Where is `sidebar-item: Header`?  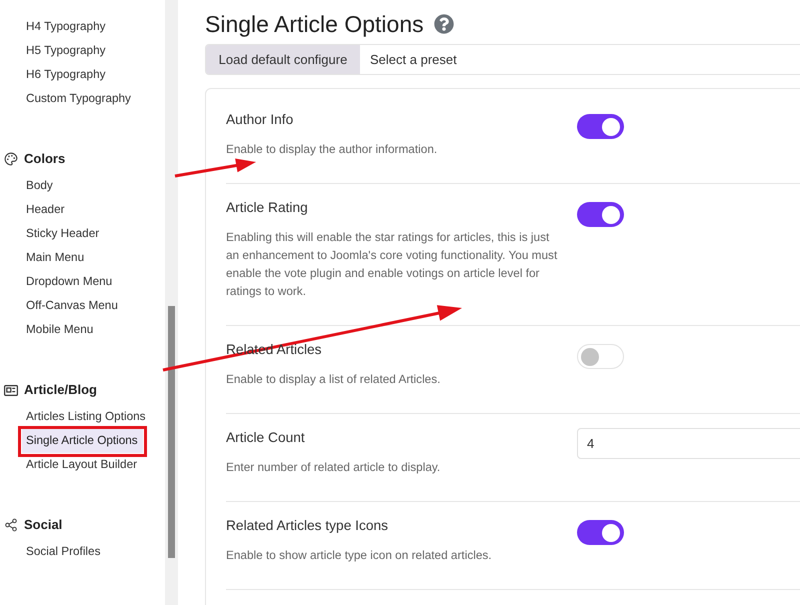
sidebar-item: Header is located at coordinates (82, 210).